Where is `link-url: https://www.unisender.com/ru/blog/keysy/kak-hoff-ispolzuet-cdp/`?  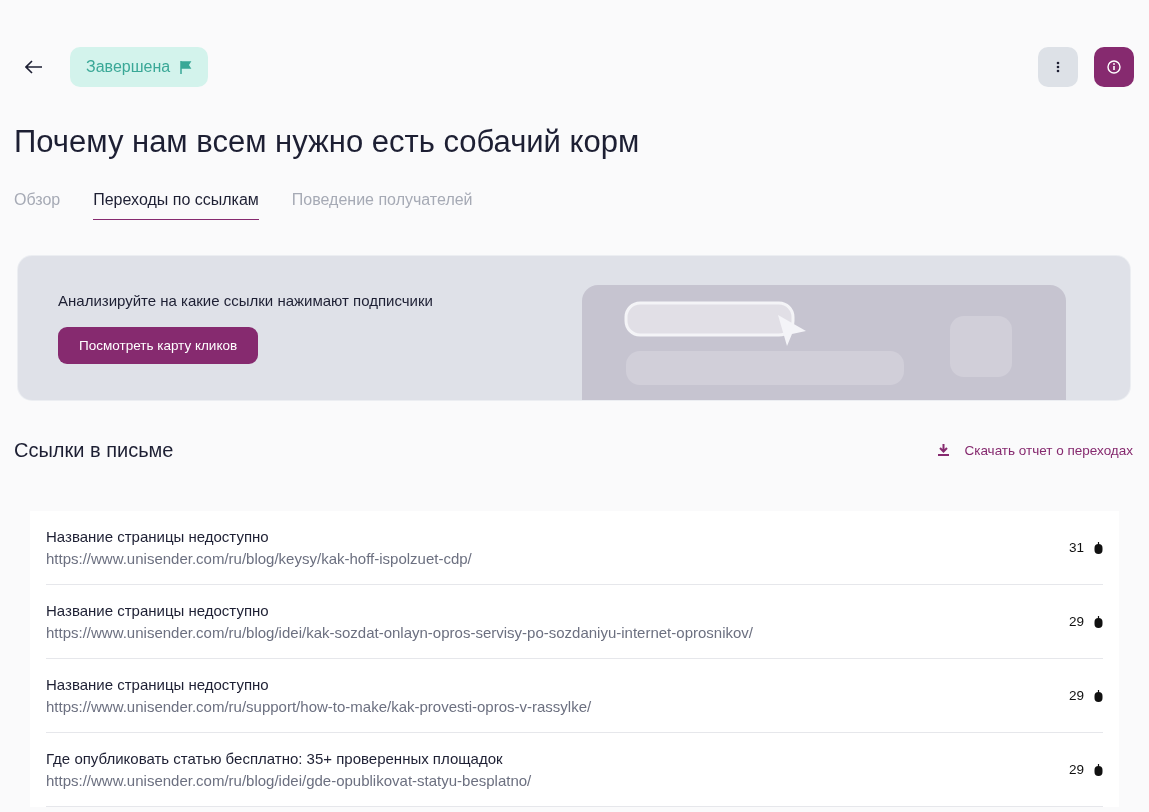
link-url: https://www.unisender.com/ru/blog/keysy/kak-hoff-ispolzuet-cdp/ is located at coordinates (557, 558).